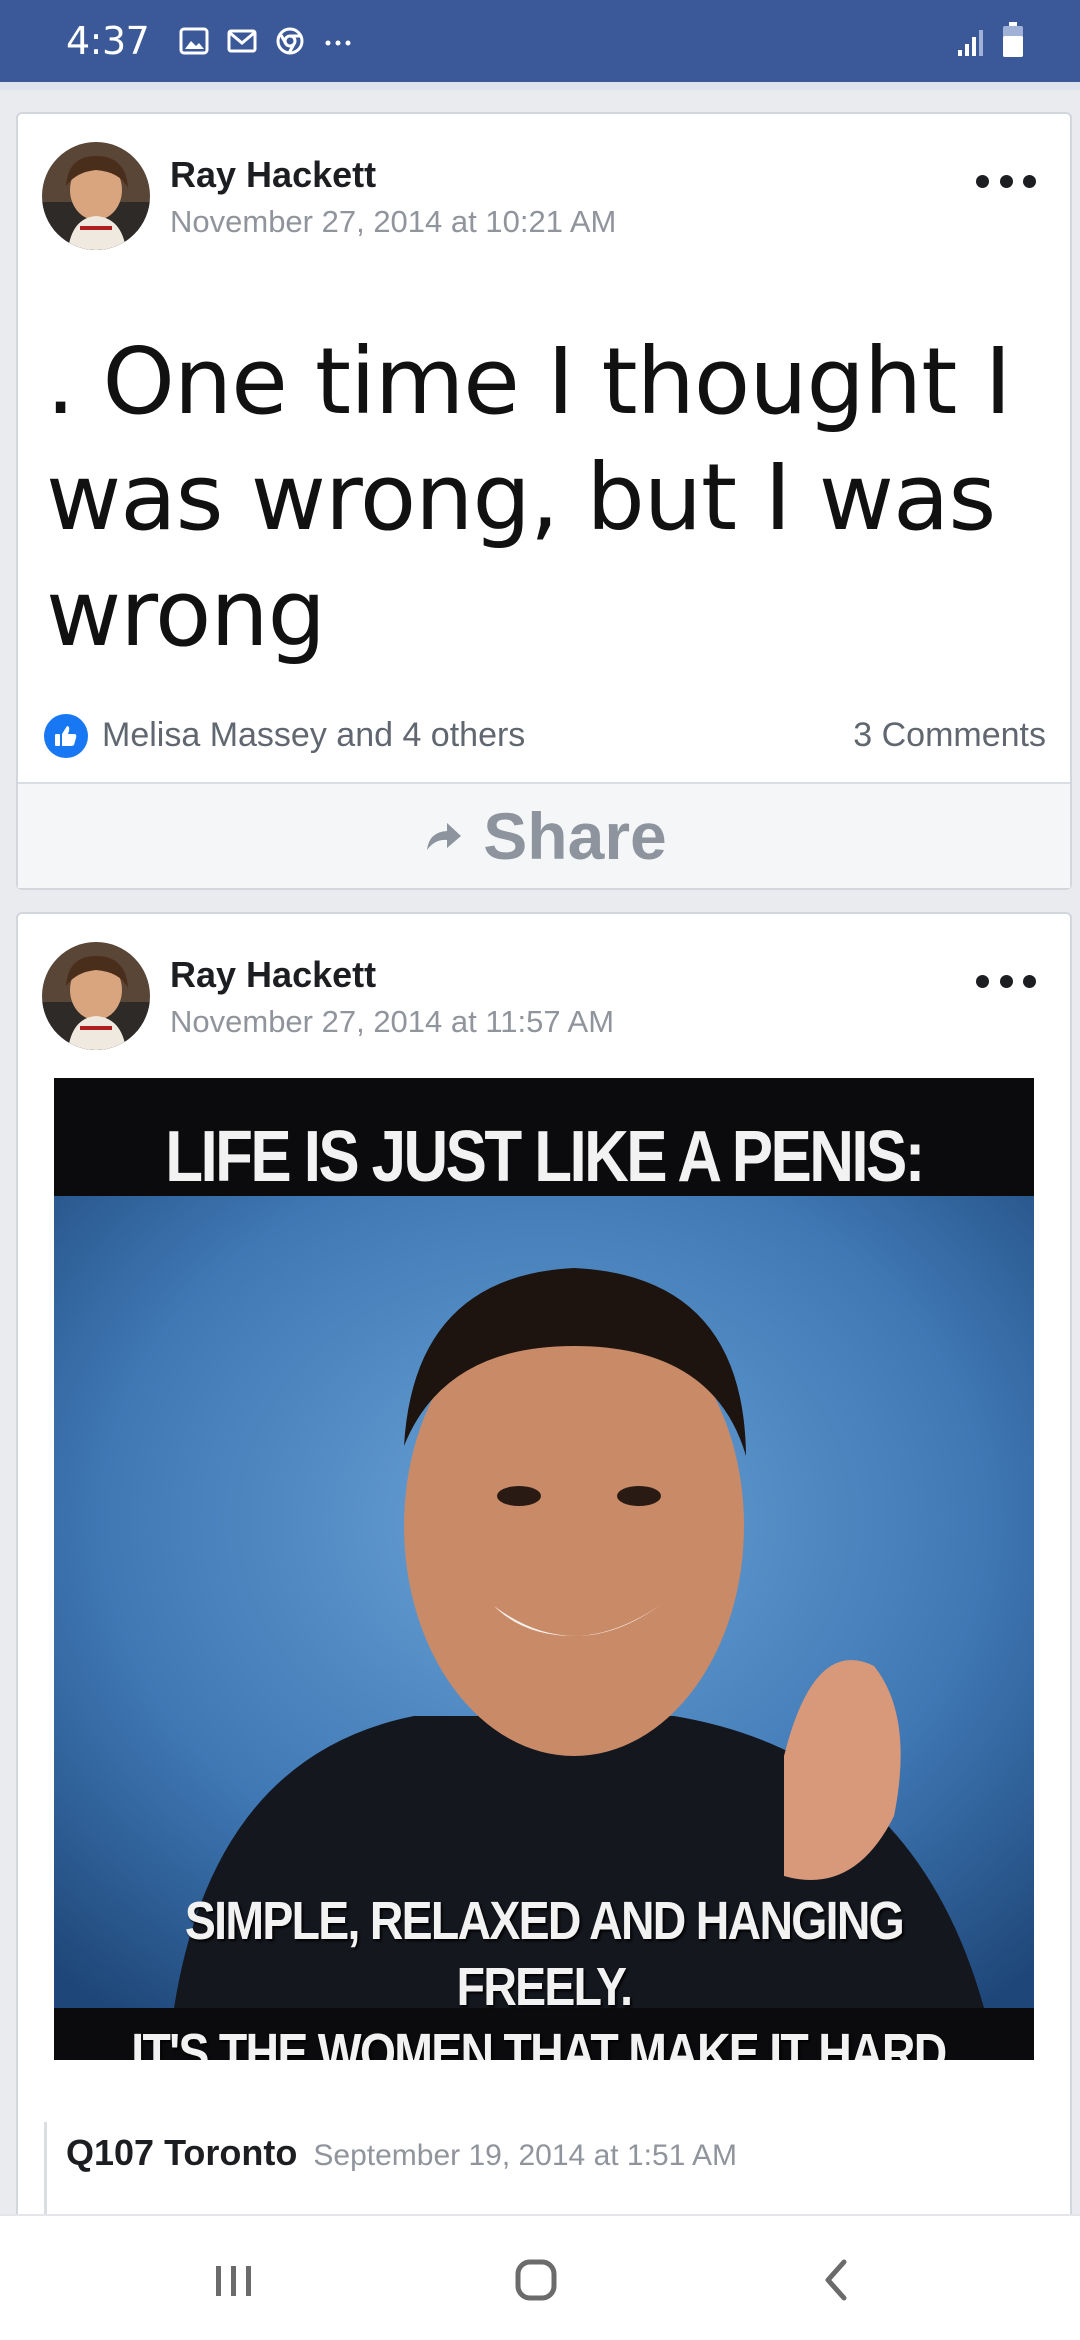 The height and width of the screenshot is (2340, 1080). What do you see at coordinates (66, 736) in the screenshot?
I see `like-reaction-icon` at bounding box center [66, 736].